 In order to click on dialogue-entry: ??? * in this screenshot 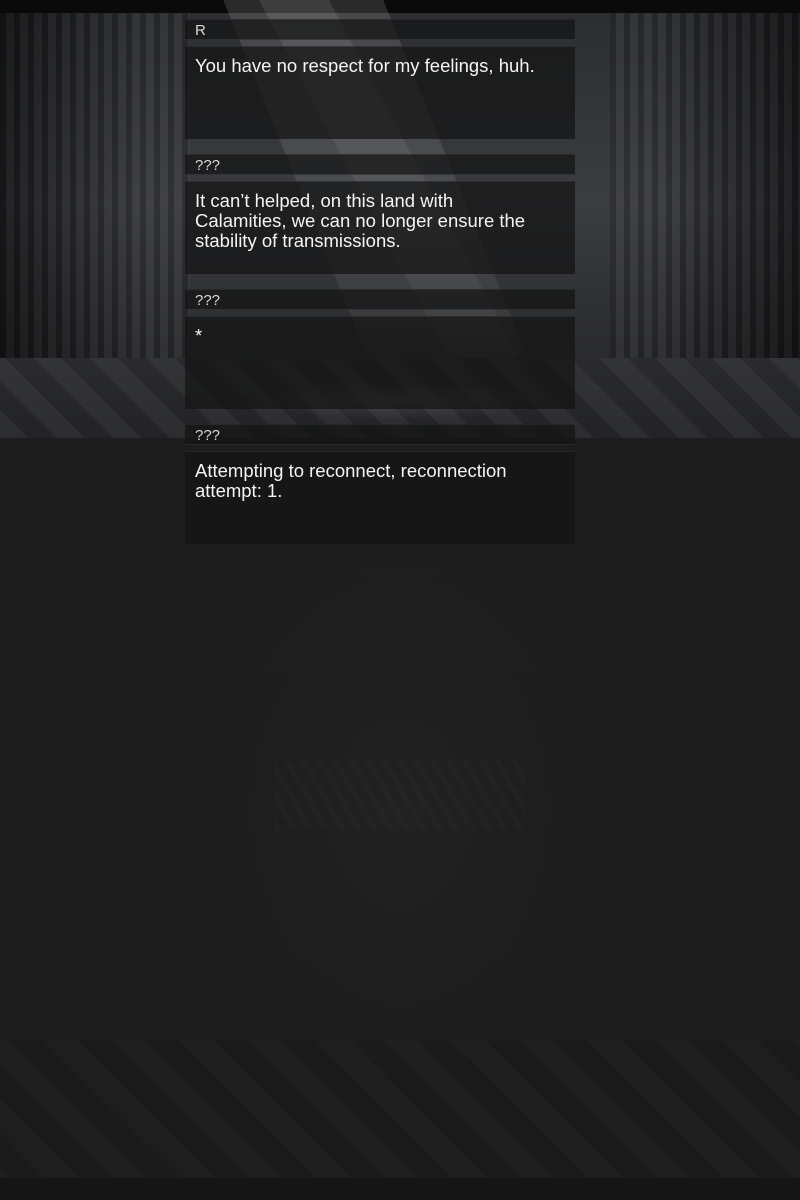, I will do `click(380, 349)`.